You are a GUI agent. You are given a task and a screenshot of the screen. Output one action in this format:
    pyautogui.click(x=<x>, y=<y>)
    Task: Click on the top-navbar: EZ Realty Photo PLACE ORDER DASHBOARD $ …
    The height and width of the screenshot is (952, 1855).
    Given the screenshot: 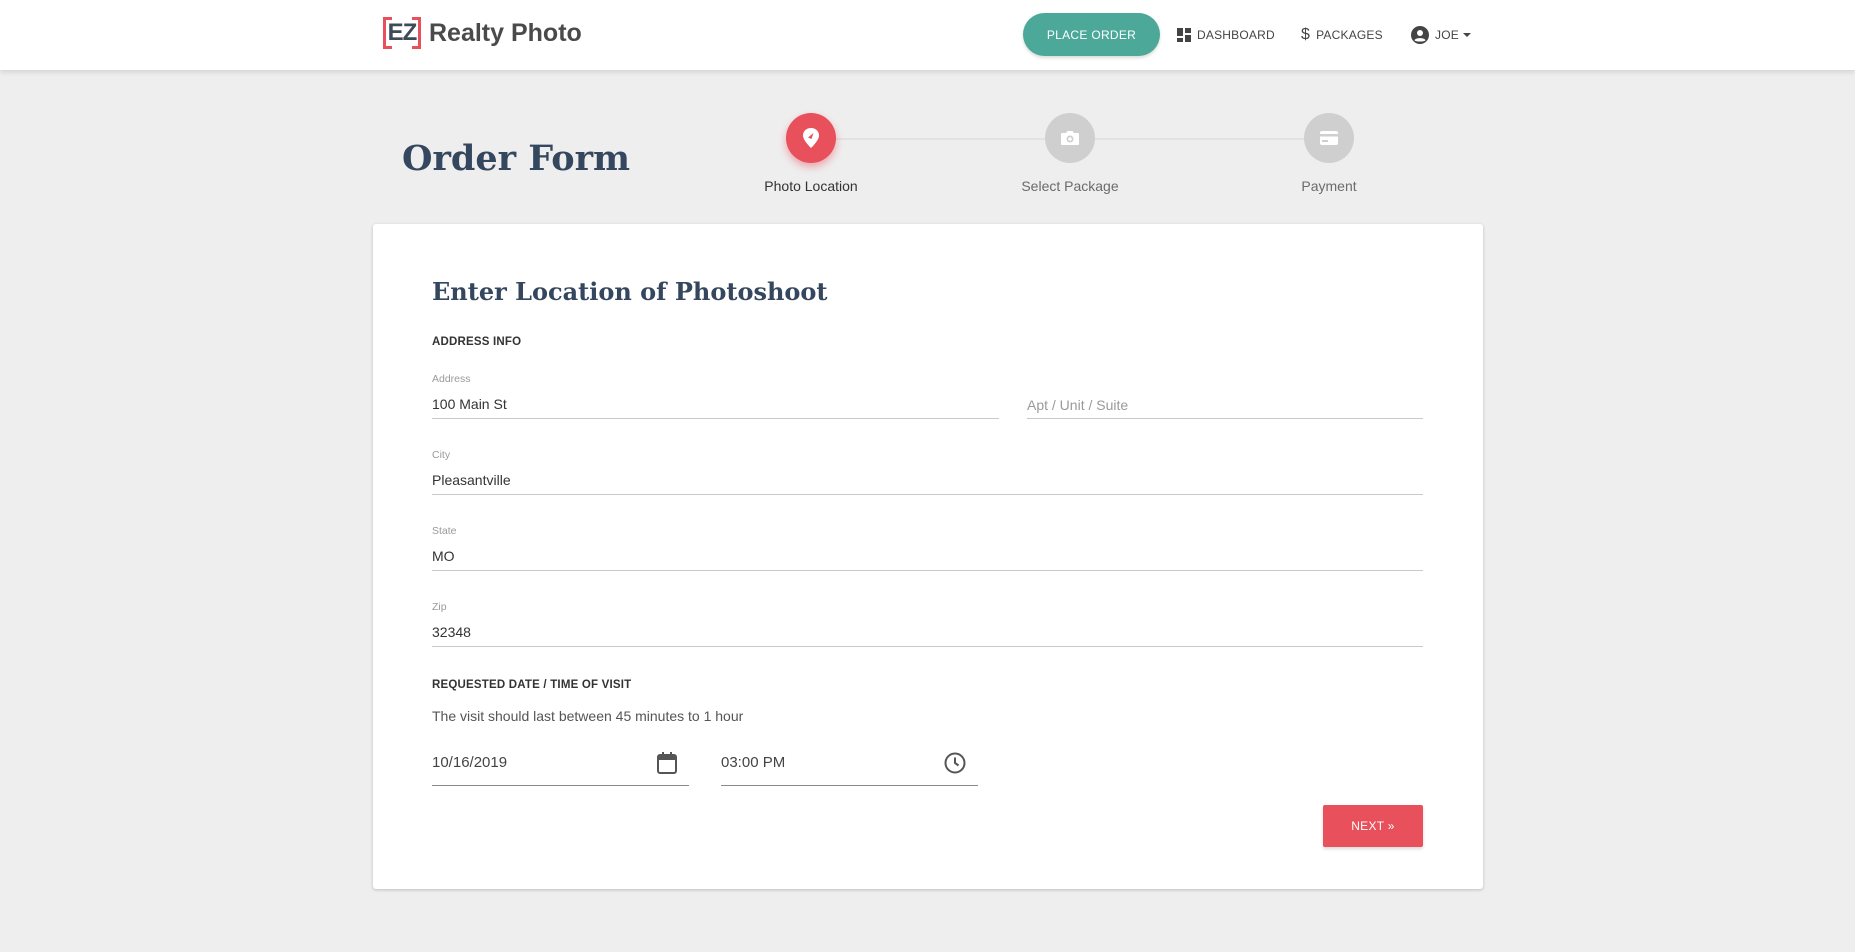 What is the action you would take?
    pyautogui.click(x=927, y=35)
    